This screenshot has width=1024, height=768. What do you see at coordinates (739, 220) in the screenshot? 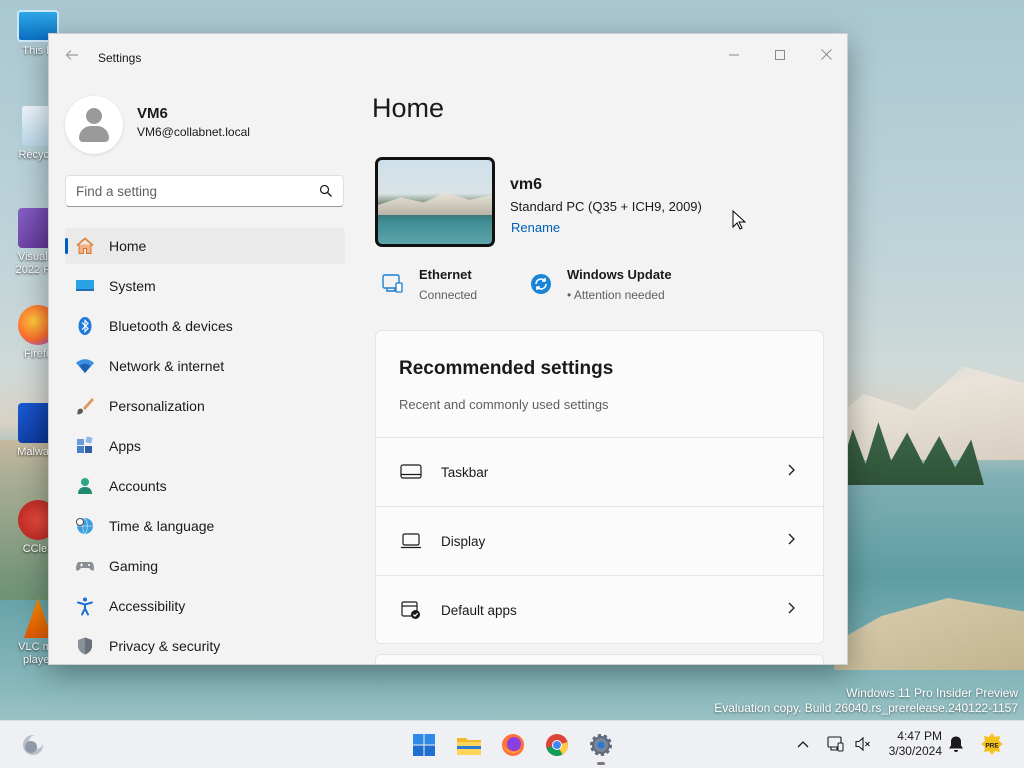
I see `mouse-cursor-icon` at bounding box center [739, 220].